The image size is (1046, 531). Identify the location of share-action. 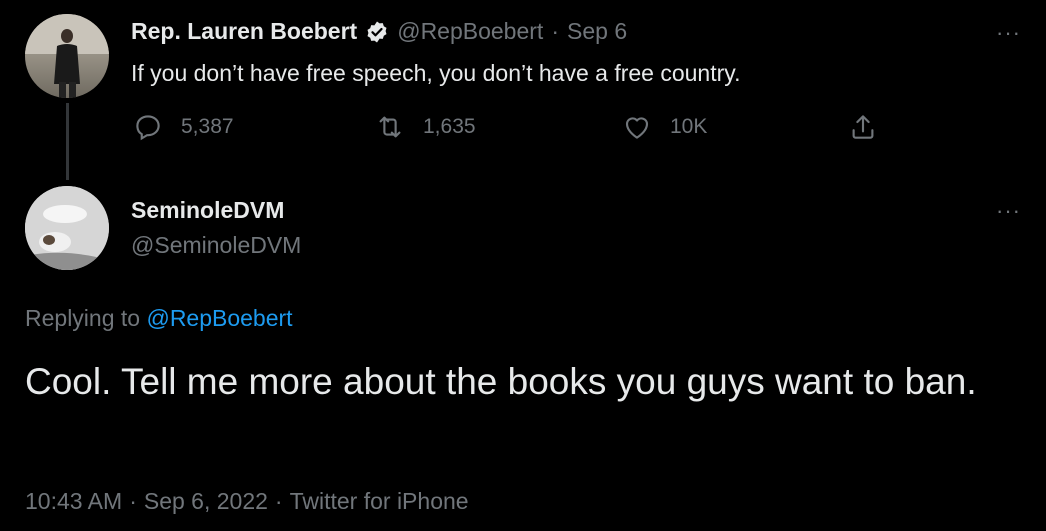
(863, 127).